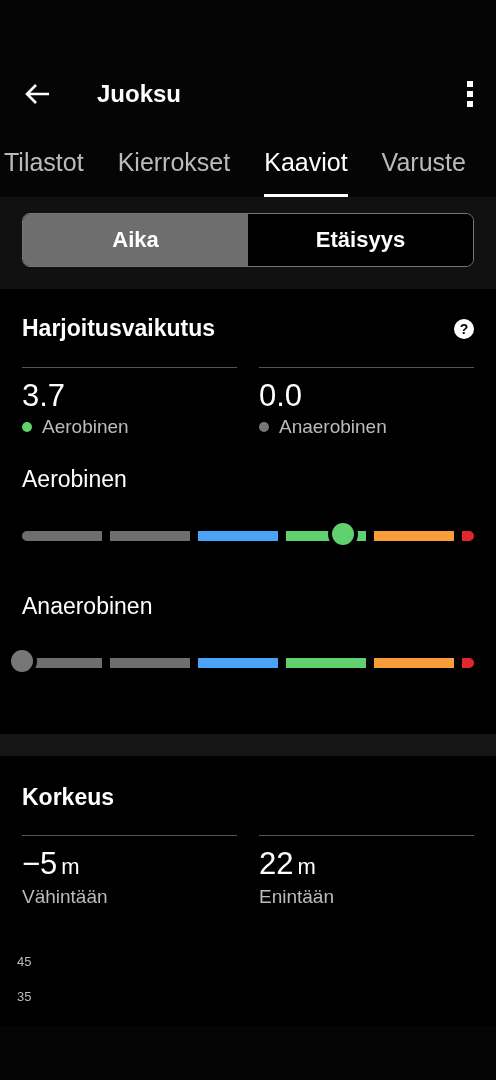  Describe the element at coordinates (85, 427) in the screenshot. I see `stat-label: Aerobinen` at that location.